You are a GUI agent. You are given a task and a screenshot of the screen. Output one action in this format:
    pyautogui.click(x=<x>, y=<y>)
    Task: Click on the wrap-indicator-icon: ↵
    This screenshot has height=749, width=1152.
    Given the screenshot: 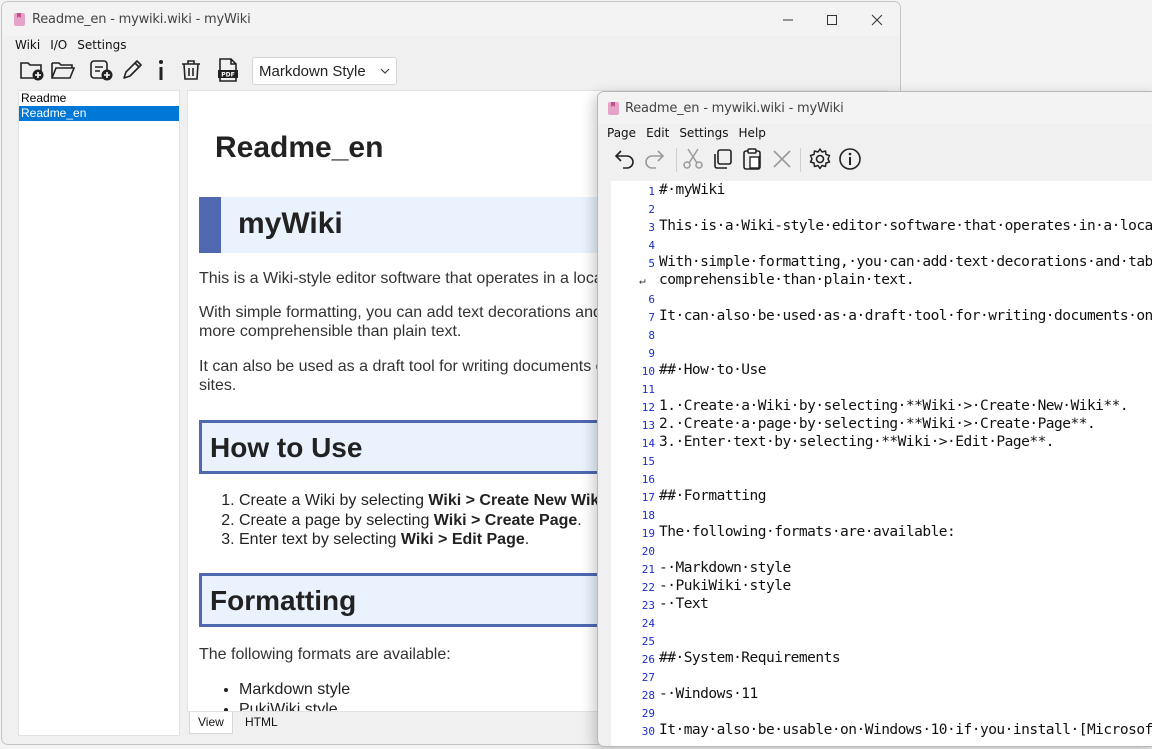 What is the action you would take?
    pyautogui.click(x=642, y=280)
    